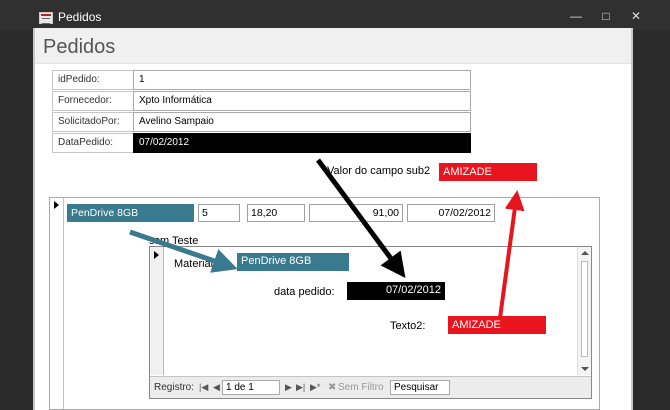  Describe the element at coordinates (451, 213) in the screenshot. I see `data-cell: 07/02/2012` at that location.